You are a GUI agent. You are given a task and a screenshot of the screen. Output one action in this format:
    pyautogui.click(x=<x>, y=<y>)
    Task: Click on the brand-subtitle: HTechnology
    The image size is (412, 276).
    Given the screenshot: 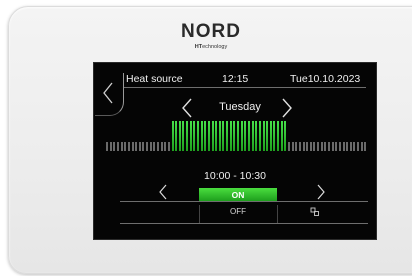 What is the action you would take?
    pyautogui.click(x=211, y=47)
    